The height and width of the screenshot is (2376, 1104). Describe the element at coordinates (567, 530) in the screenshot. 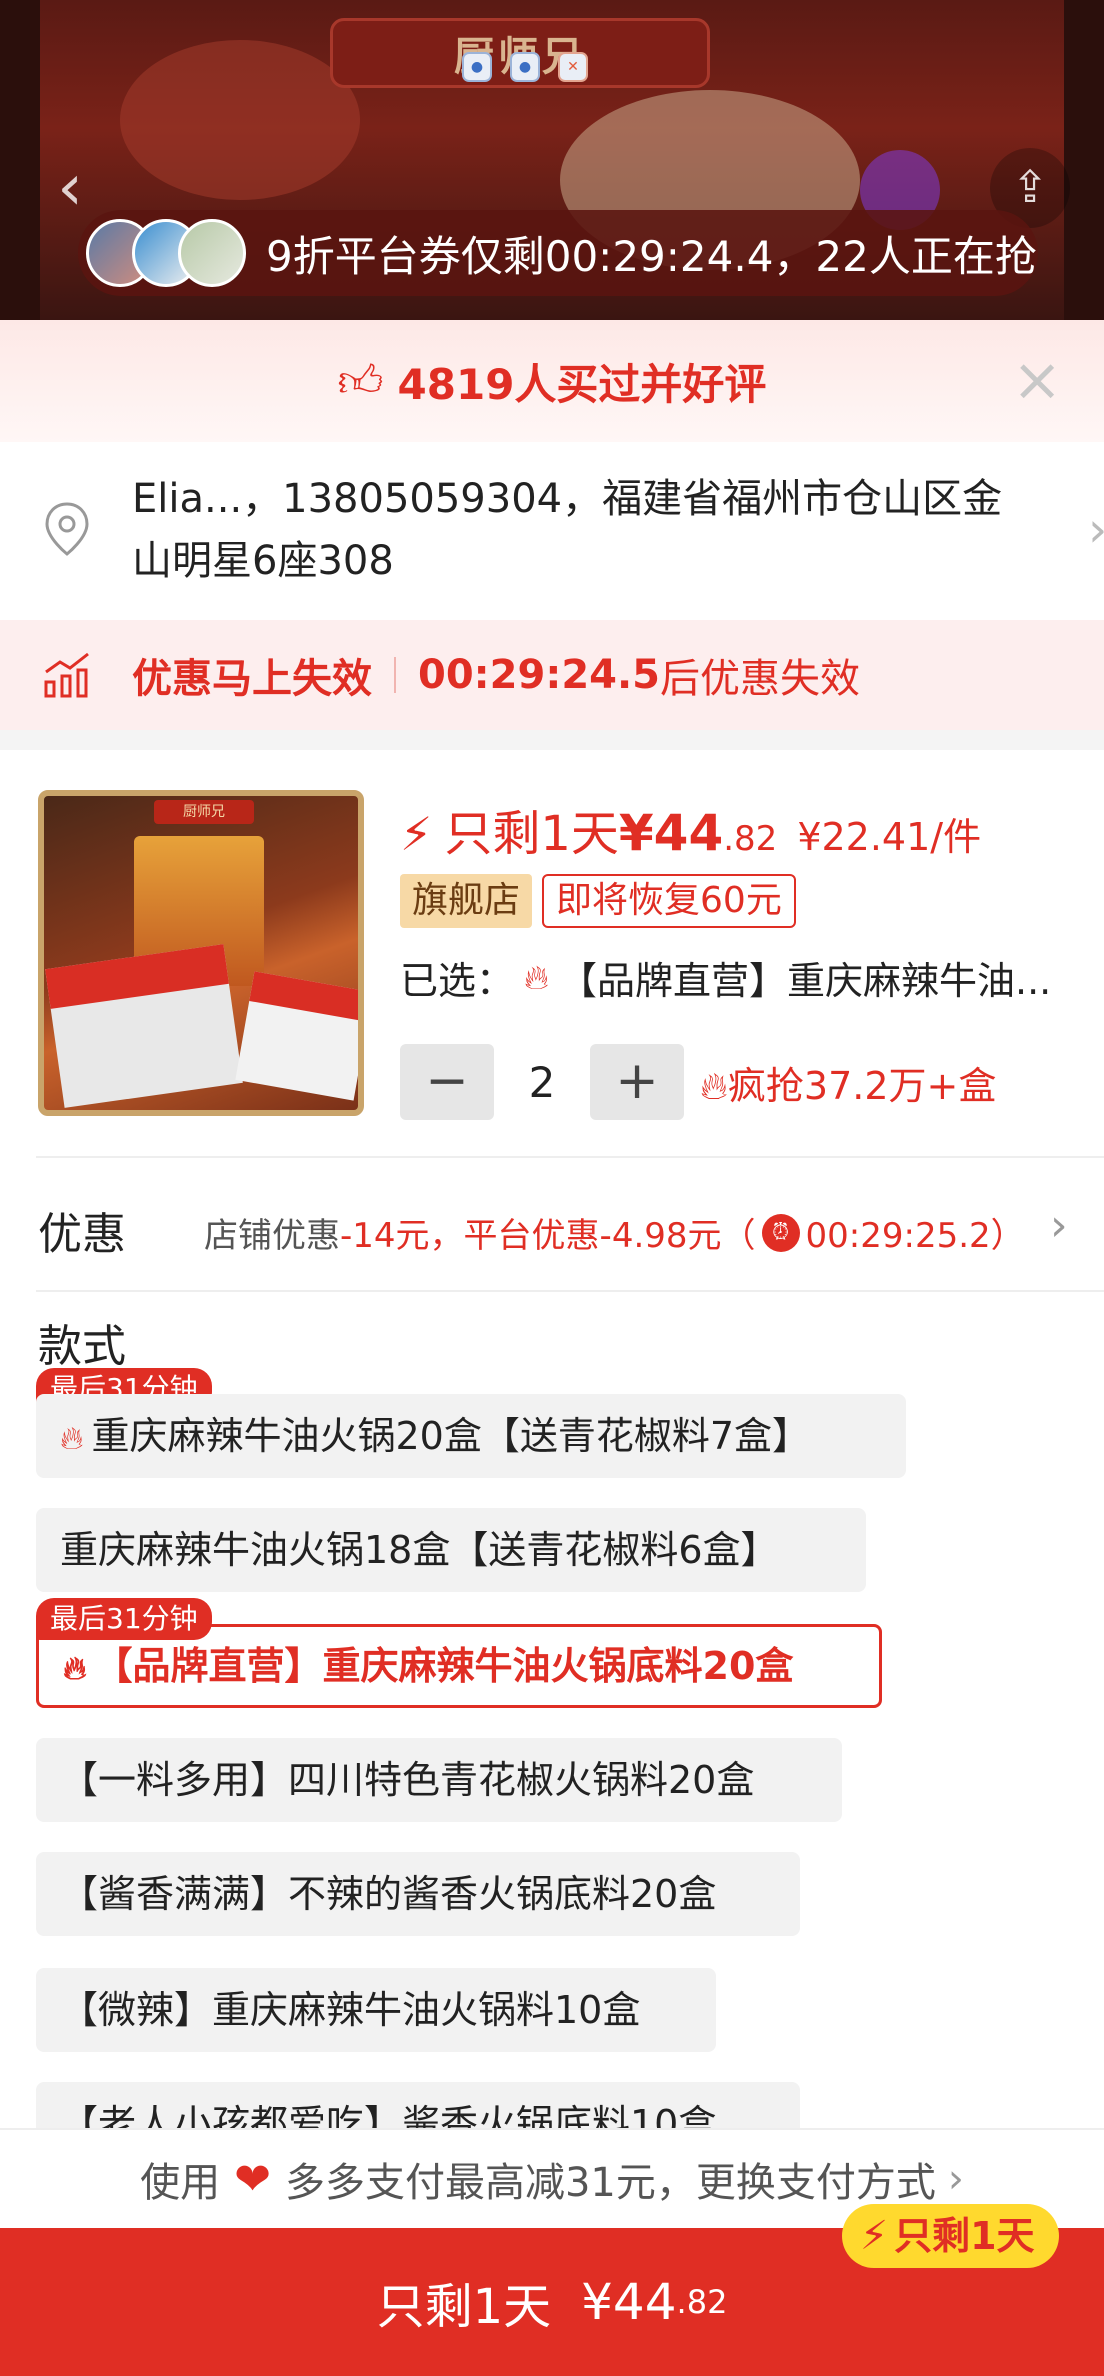

I see `address-text: Elia...，13805059304，福建省福州市仓山区金山明星6座308` at that location.